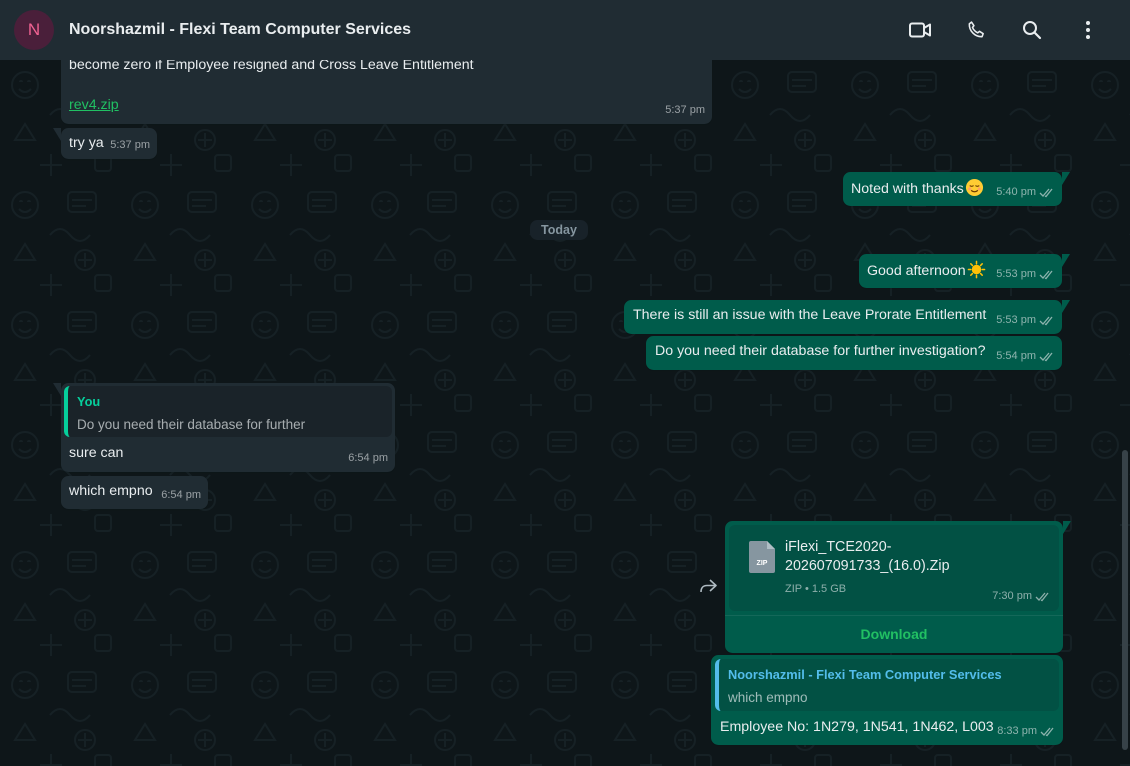  Describe the element at coordinates (894, 634) in the screenshot. I see `download-button: Download` at that location.